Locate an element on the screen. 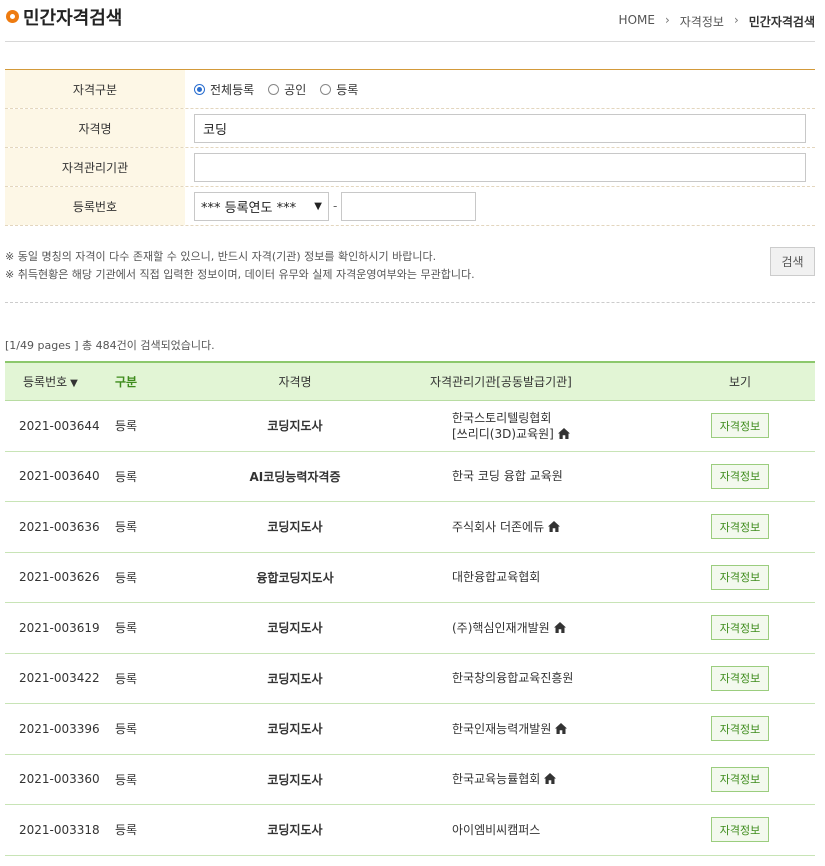 Image resolution: width=825 pixels, height=866 pixels. radio-all-label: 전체등록 is located at coordinates (232, 89).